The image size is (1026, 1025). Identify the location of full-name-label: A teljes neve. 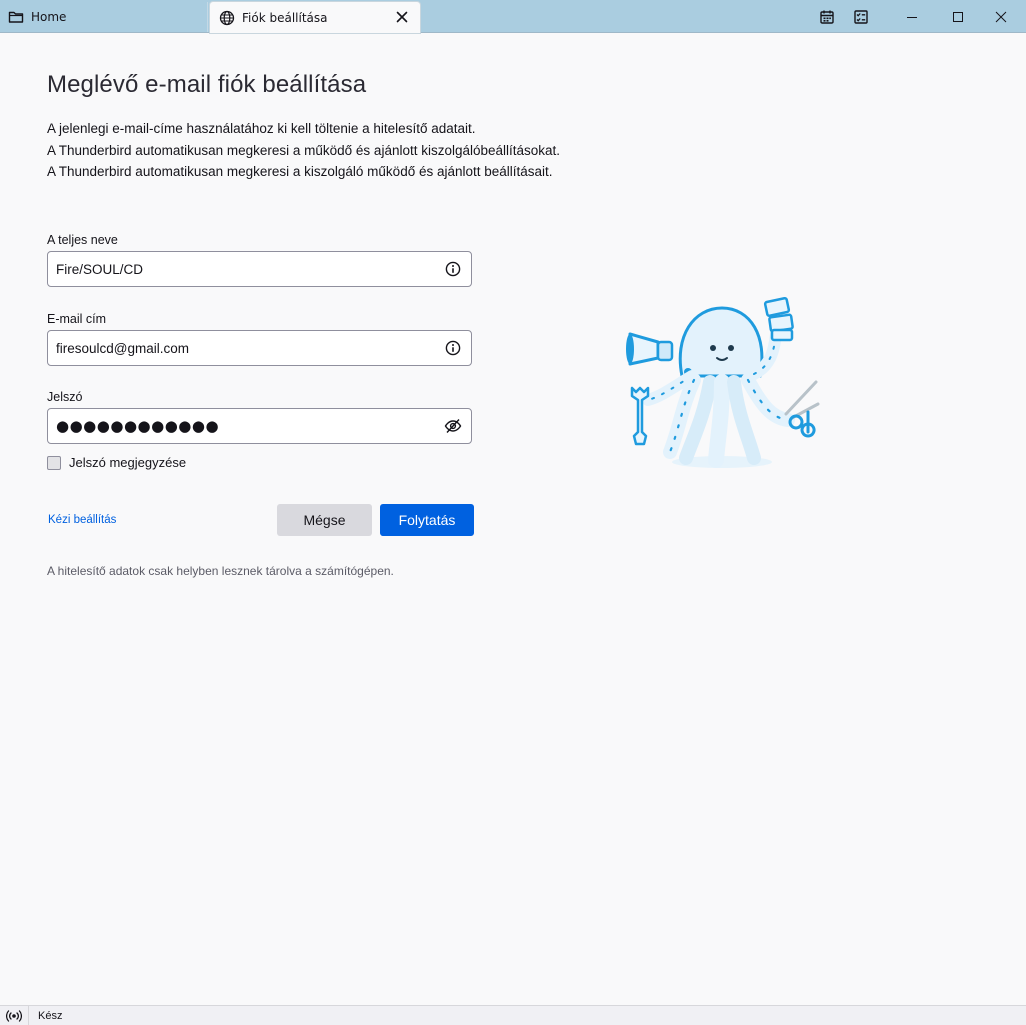
(82, 240).